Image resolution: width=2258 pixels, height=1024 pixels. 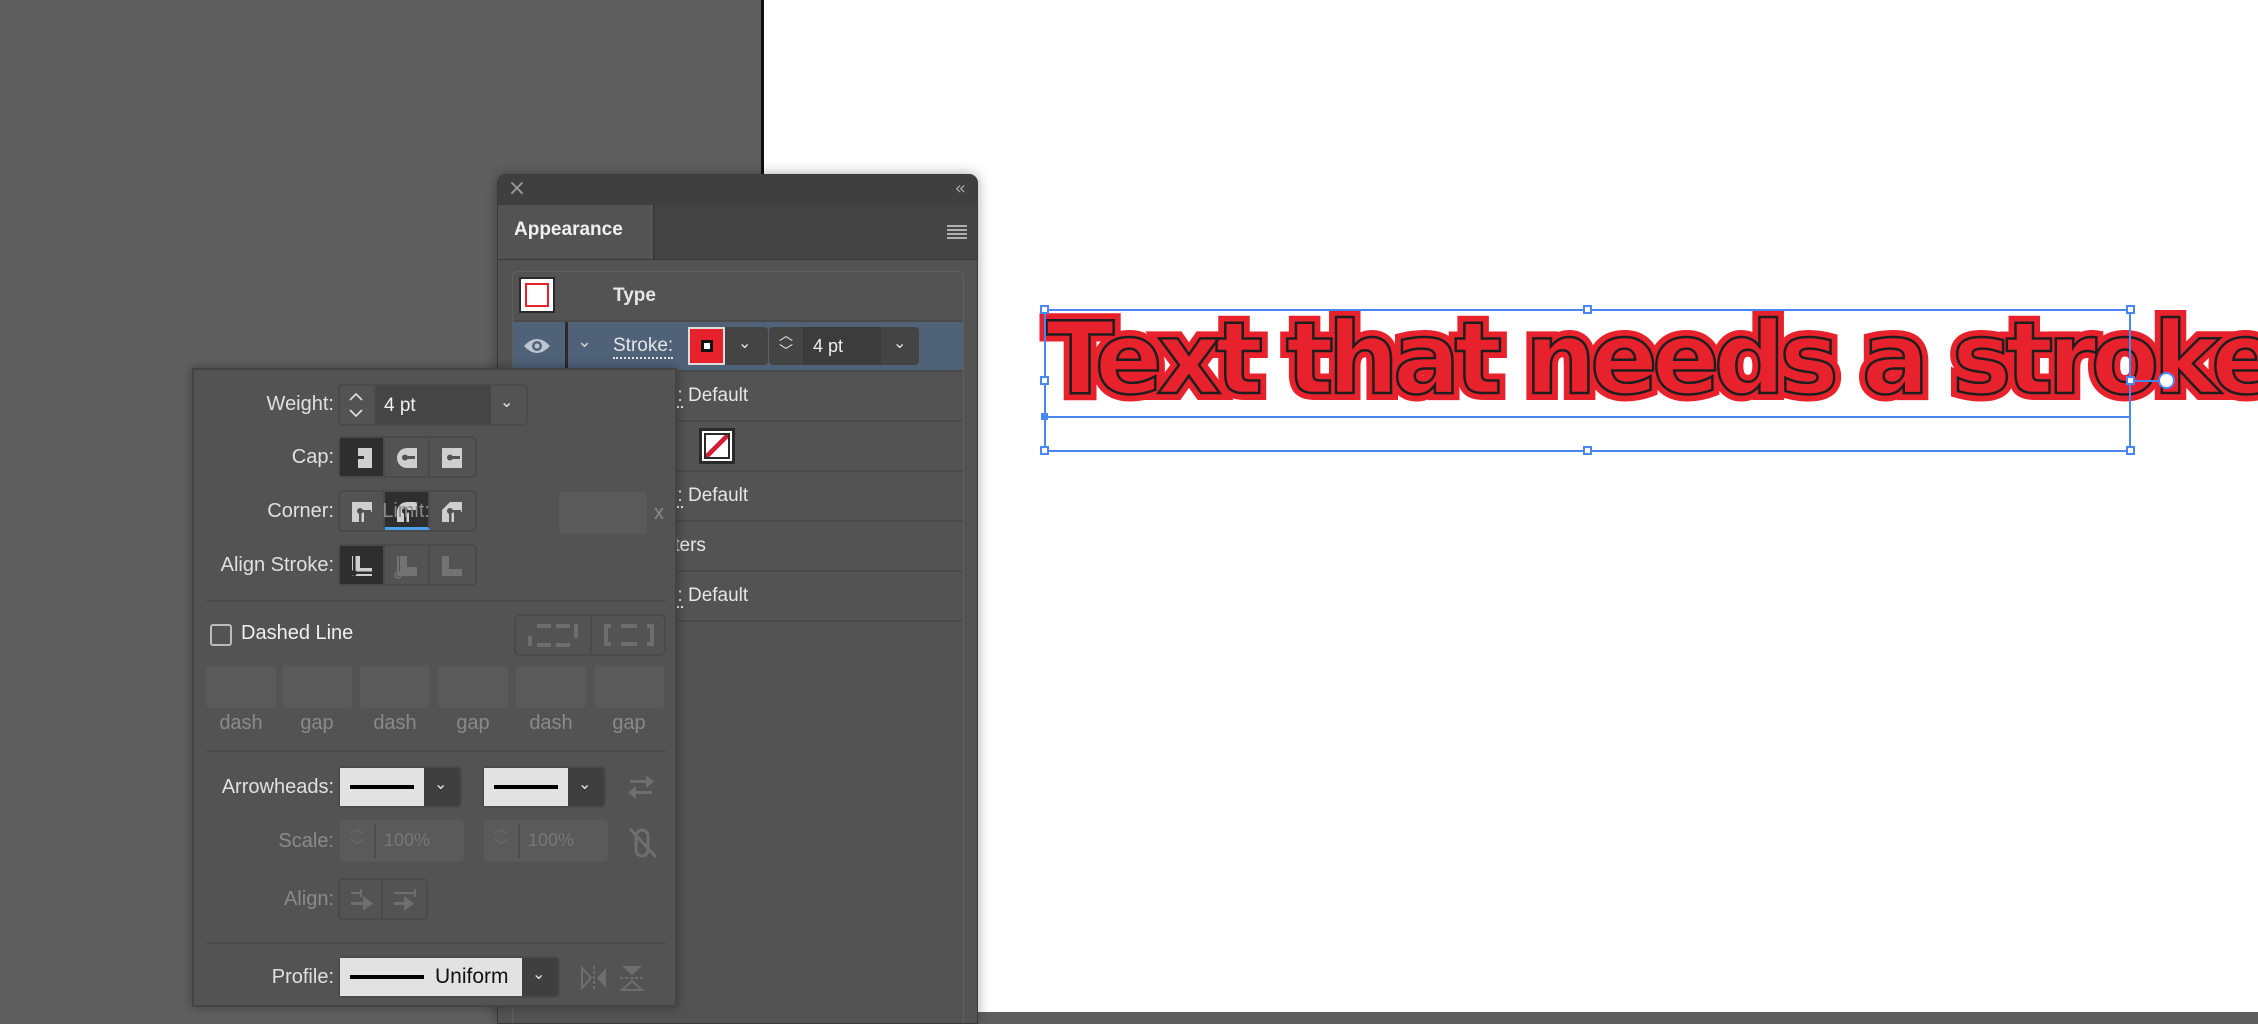 I want to click on arrow-align-button-group, so click(x=383, y=899).